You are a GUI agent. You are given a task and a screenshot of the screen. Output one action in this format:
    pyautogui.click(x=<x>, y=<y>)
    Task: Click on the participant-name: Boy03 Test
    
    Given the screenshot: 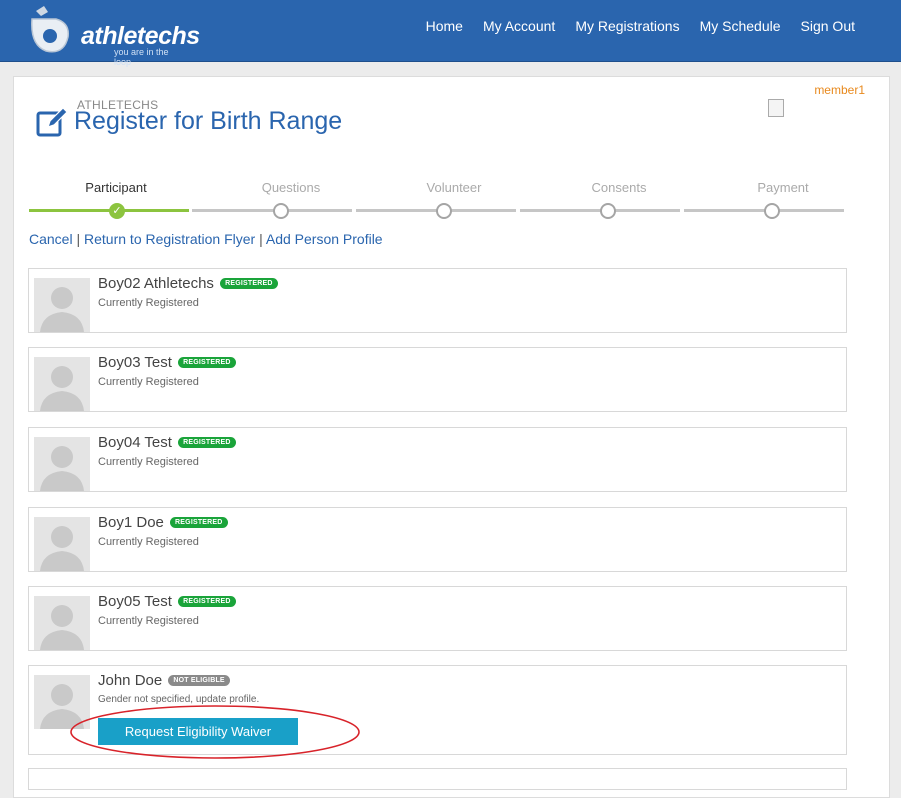 What is the action you would take?
    pyautogui.click(x=135, y=362)
    